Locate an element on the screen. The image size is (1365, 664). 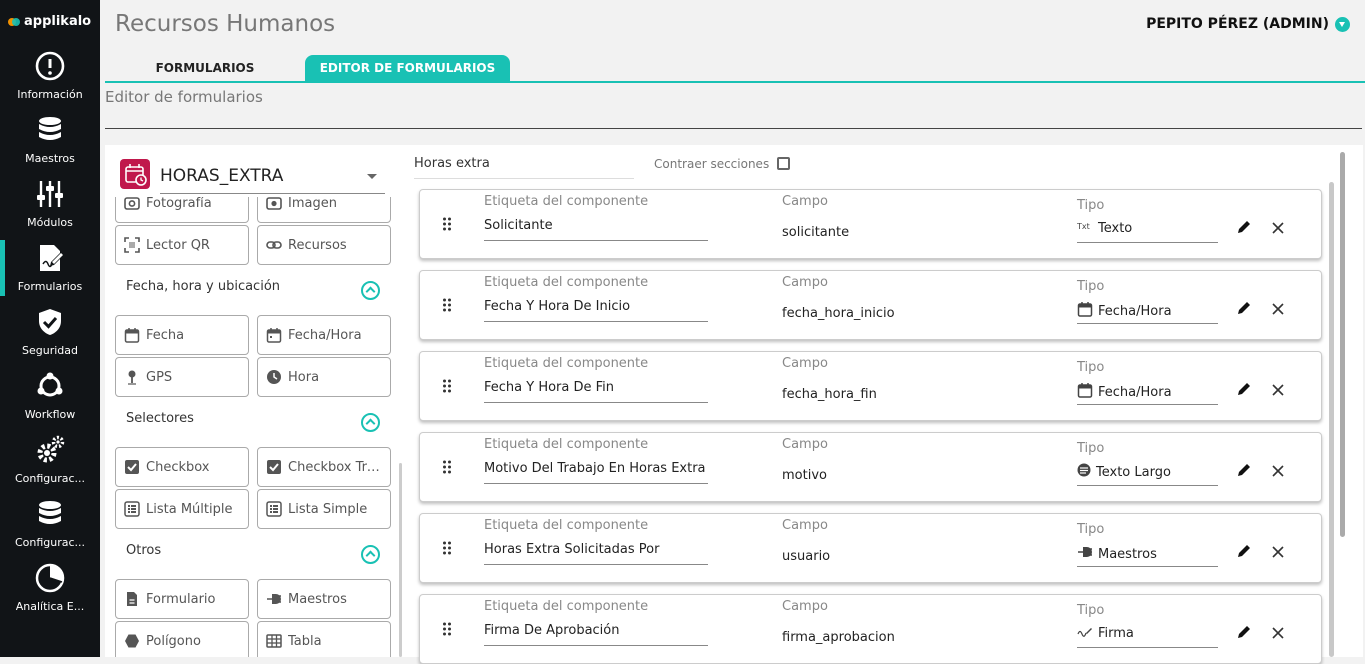
palette-item: Formulario is located at coordinates (182, 599).